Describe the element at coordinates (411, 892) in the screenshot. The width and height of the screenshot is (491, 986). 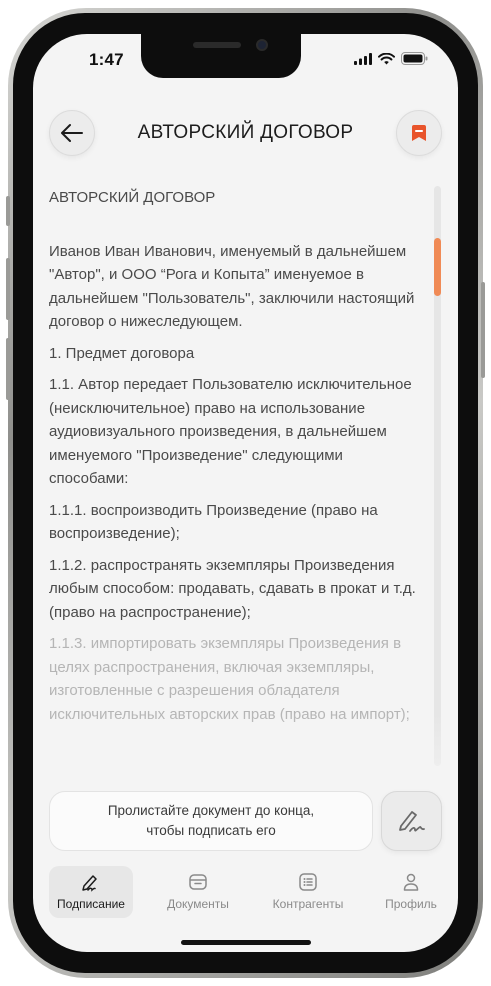
I see `tab-profile: Профиль` at that location.